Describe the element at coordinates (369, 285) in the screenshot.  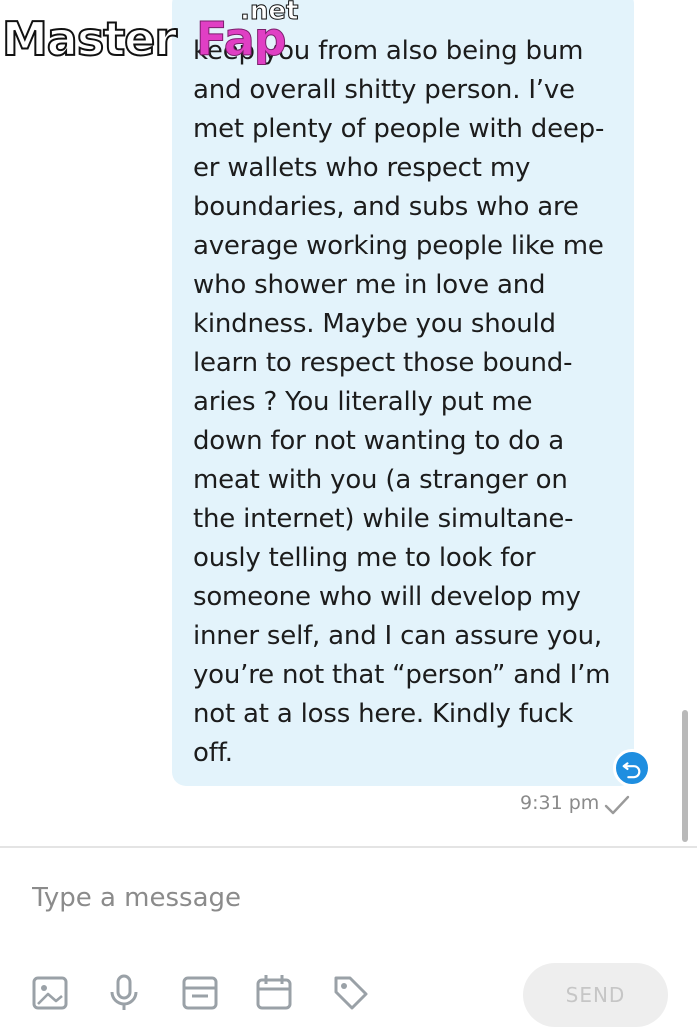
I see `message-line: who shower me in love and` at that location.